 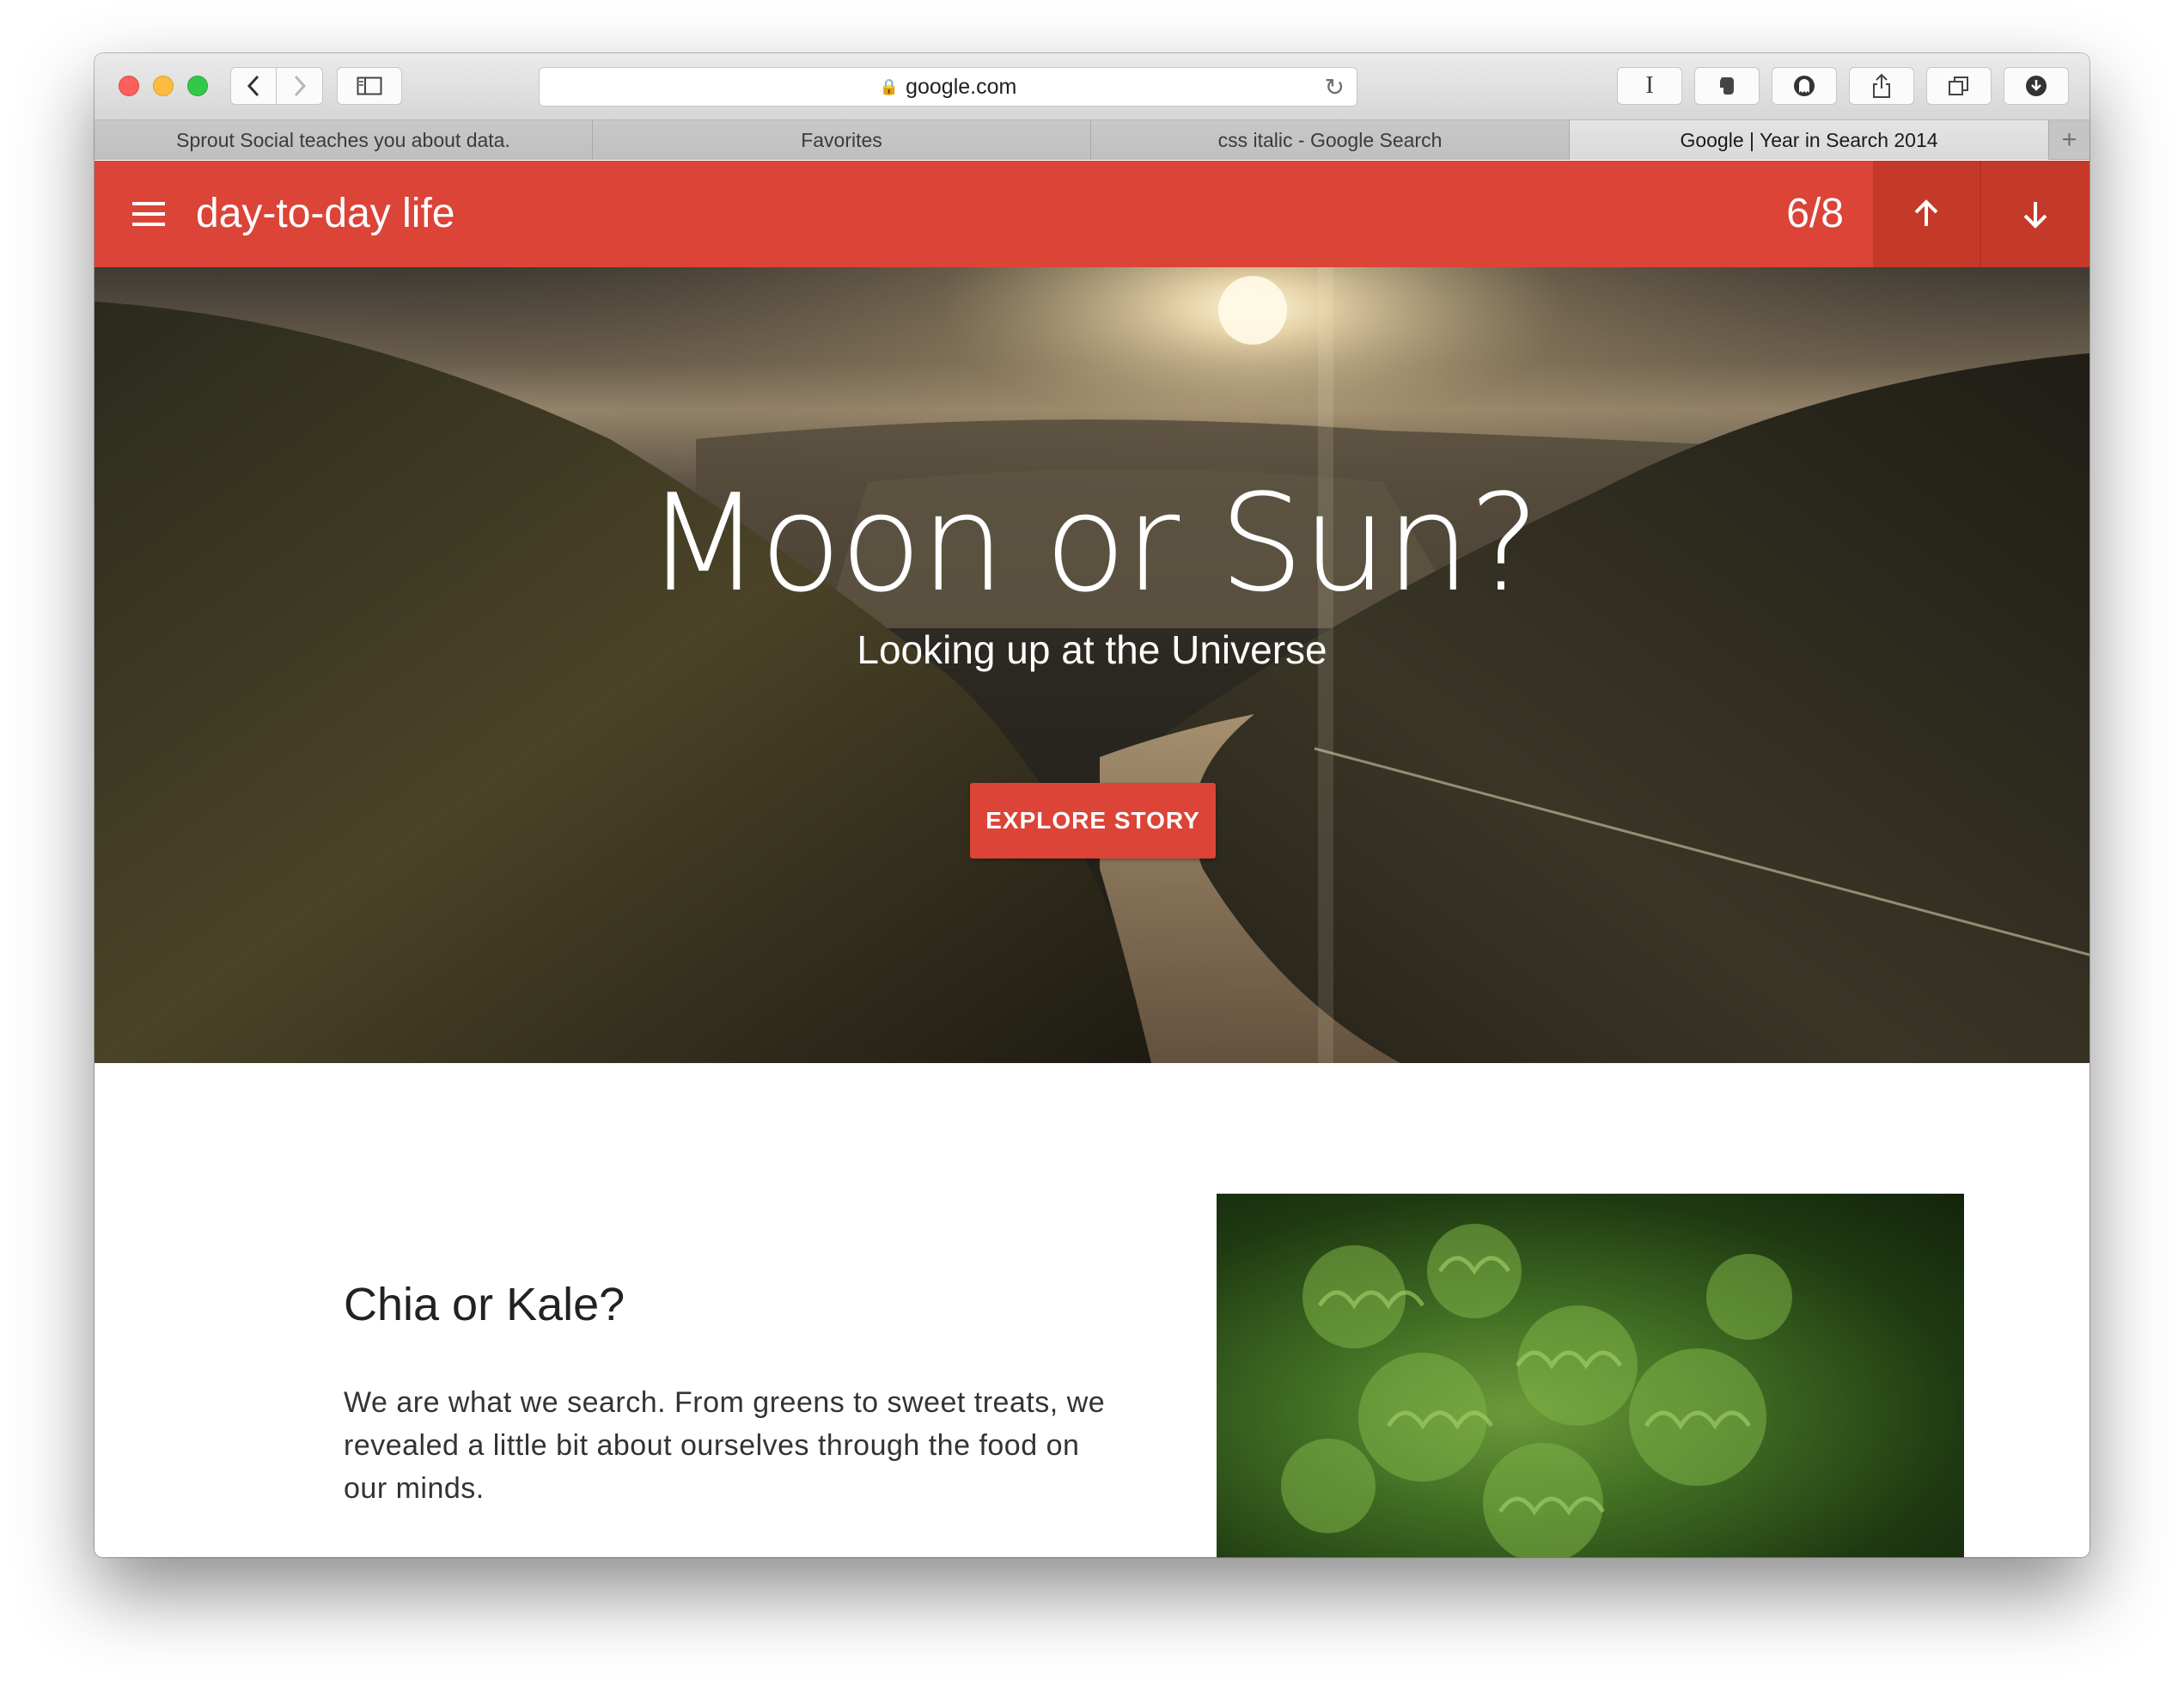 I want to click on section-heading: Chia or Kale?, so click(x=484, y=1304).